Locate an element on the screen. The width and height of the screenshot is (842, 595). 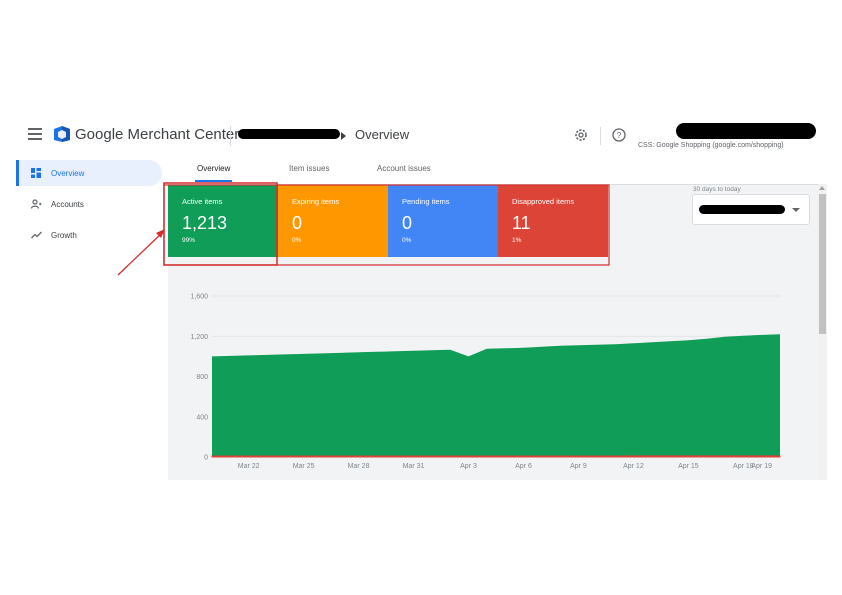
product-name: Google Merchant Center is located at coordinates (157, 134).